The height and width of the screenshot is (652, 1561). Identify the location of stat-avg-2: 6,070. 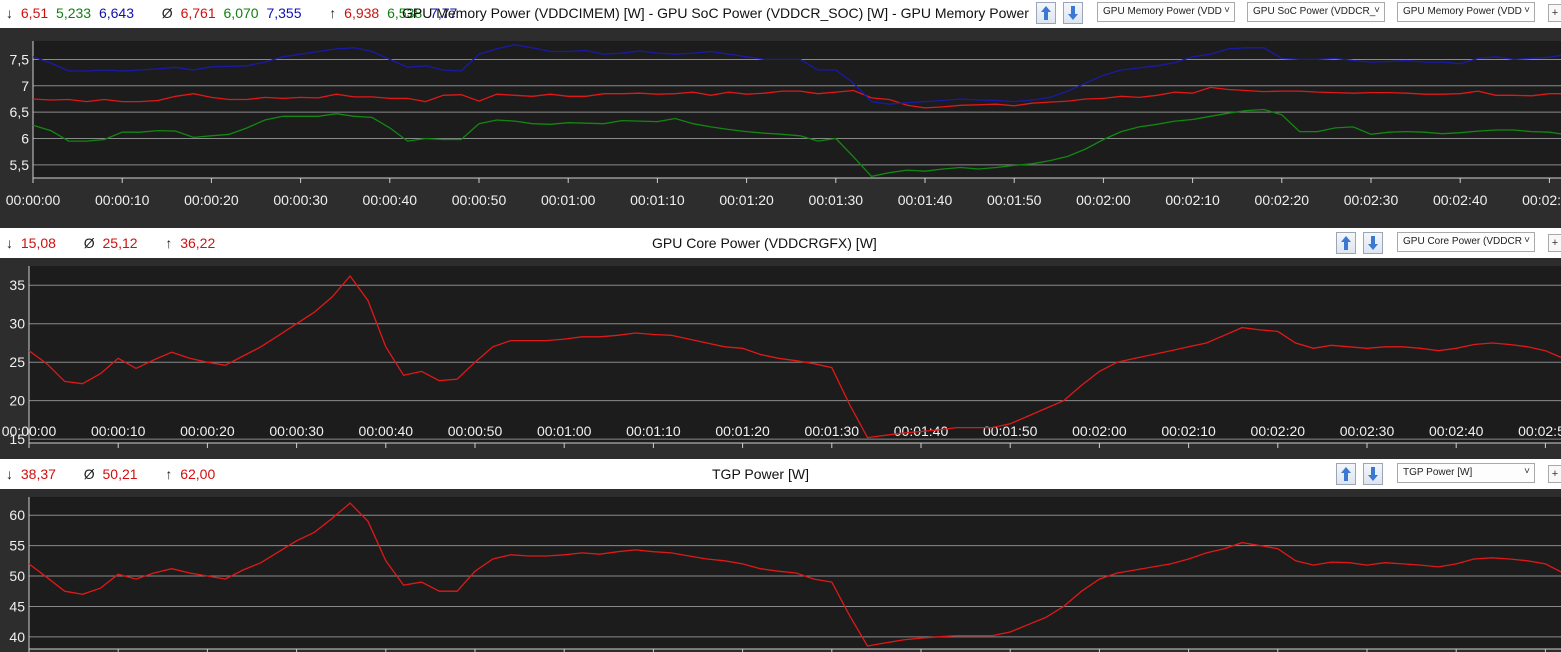
(241, 13).